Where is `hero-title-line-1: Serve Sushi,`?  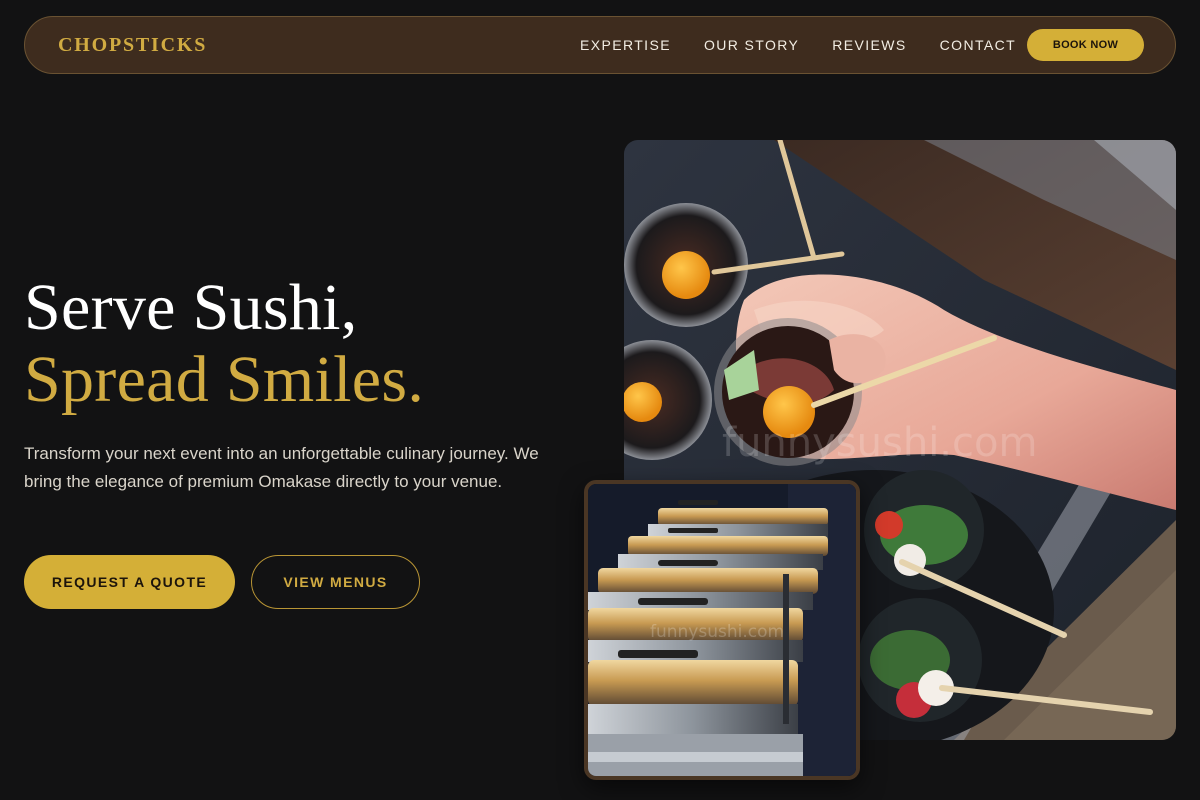
hero-title-line-1: Serve Sushi, is located at coordinates (191, 307).